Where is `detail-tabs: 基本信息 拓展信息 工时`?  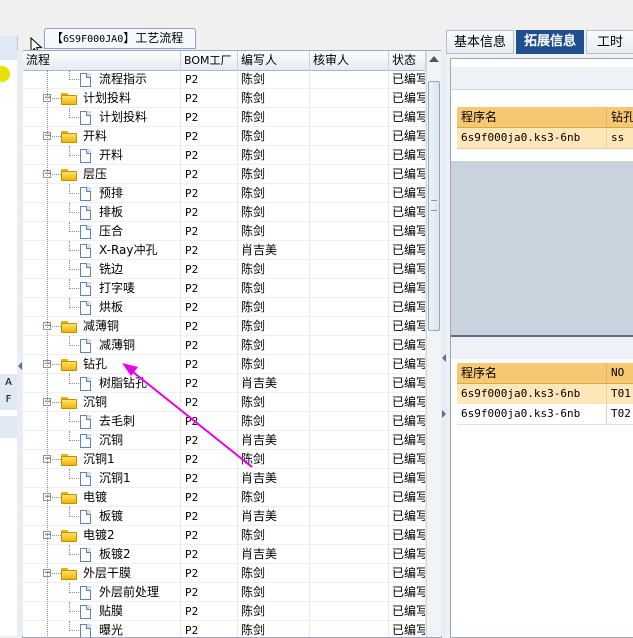
detail-tabs: 基本信息 拓展信息 工时 is located at coordinates (539, 42).